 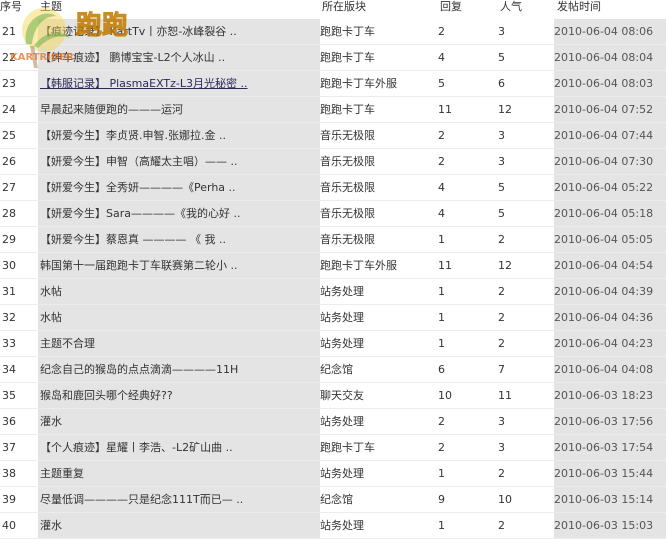 What do you see at coordinates (451, 7) in the screenshot?
I see `header-reply: 回复` at bounding box center [451, 7].